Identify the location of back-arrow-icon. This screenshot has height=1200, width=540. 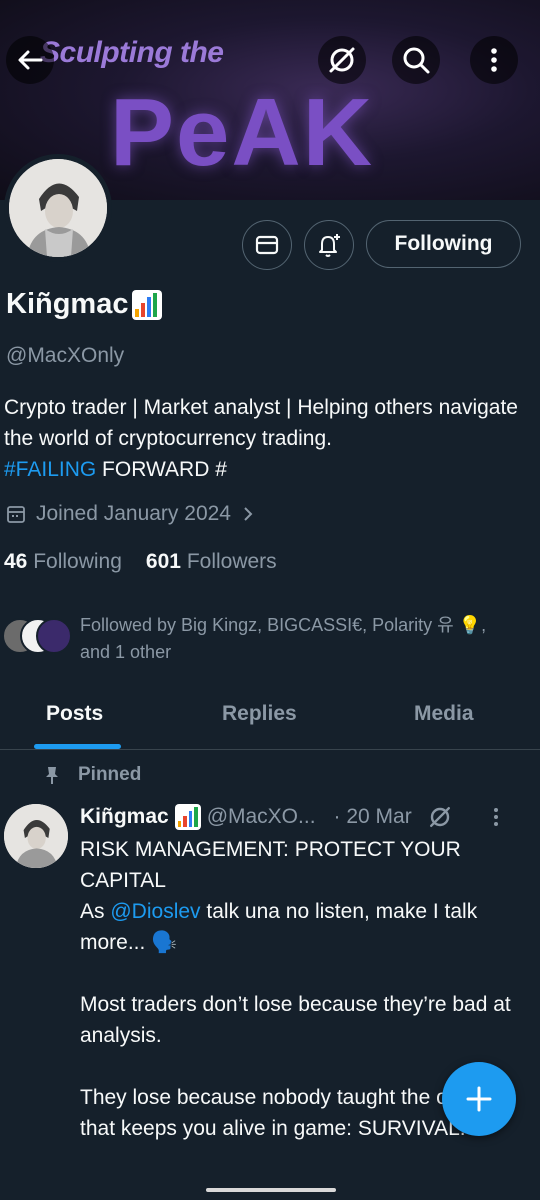
(30, 60).